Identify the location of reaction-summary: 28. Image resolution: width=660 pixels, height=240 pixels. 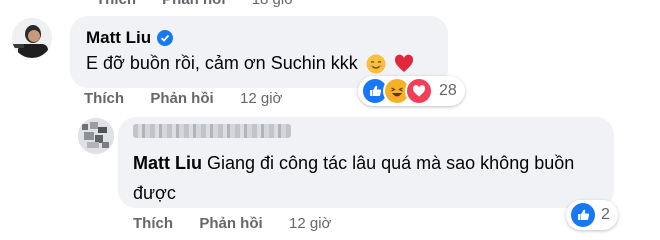
(411, 91).